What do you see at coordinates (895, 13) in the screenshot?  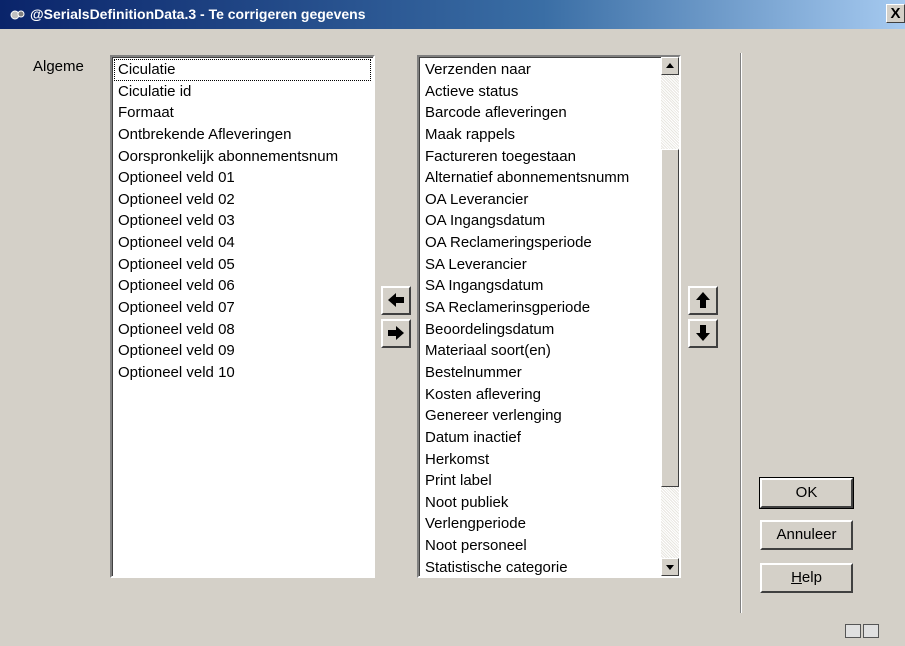 I see `close-button: X` at bounding box center [895, 13].